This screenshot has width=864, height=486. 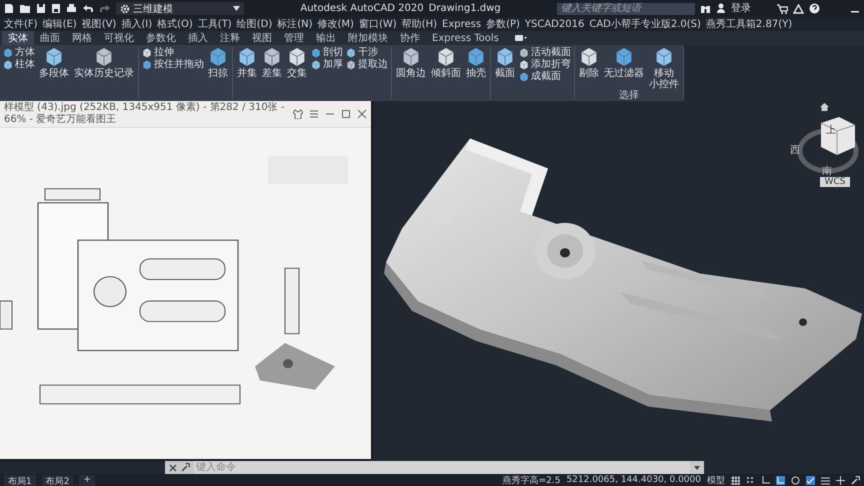 I want to click on ribbon-tab: 可视化, so click(x=119, y=38).